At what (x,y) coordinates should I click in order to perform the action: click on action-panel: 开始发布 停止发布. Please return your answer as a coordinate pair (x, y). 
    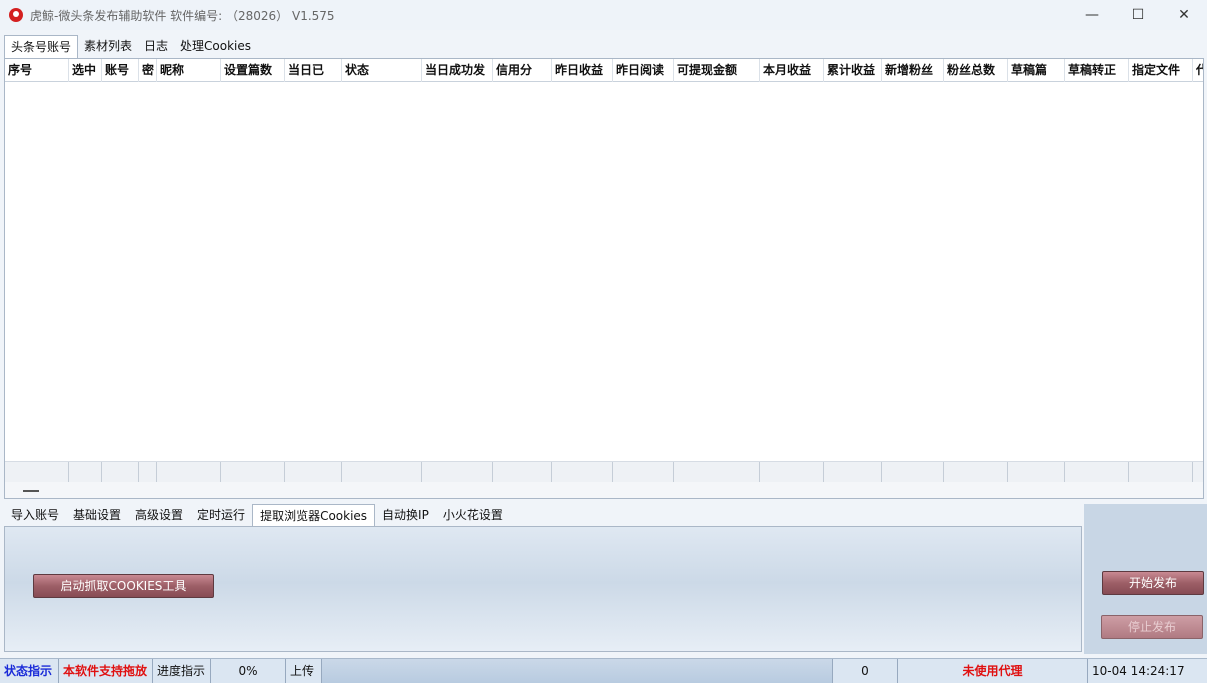
    Looking at the image, I should click on (1145, 579).